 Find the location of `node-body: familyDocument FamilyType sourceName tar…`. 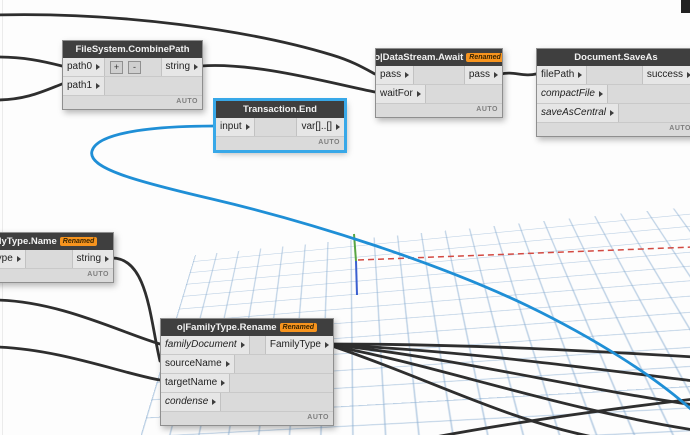

node-body: familyDocument FamilyType sourceName tar… is located at coordinates (247, 374).